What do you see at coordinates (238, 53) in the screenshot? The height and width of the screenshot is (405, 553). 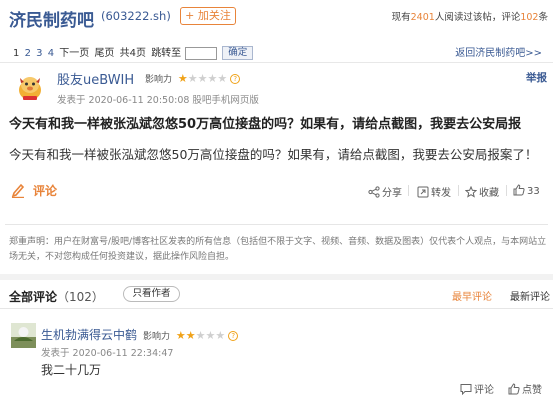 I see `confirm-jump-button: 确定` at bounding box center [238, 53].